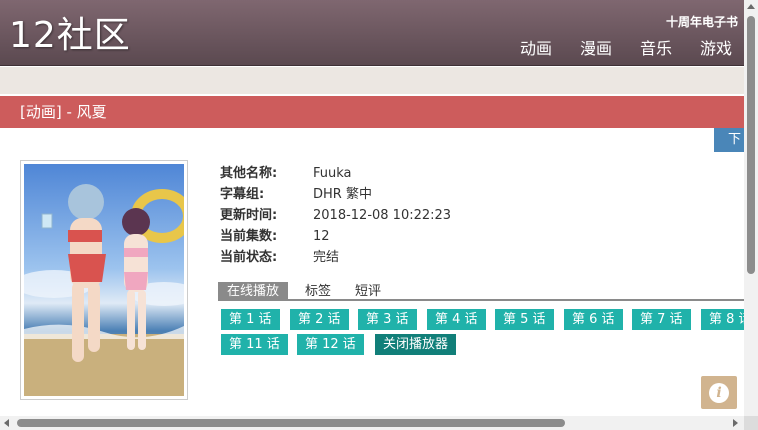 The width and height of the screenshot is (758, 430). Describe the element at coordinates (326, 257) in the screenshot. I see `info-value: 完结` at that location.